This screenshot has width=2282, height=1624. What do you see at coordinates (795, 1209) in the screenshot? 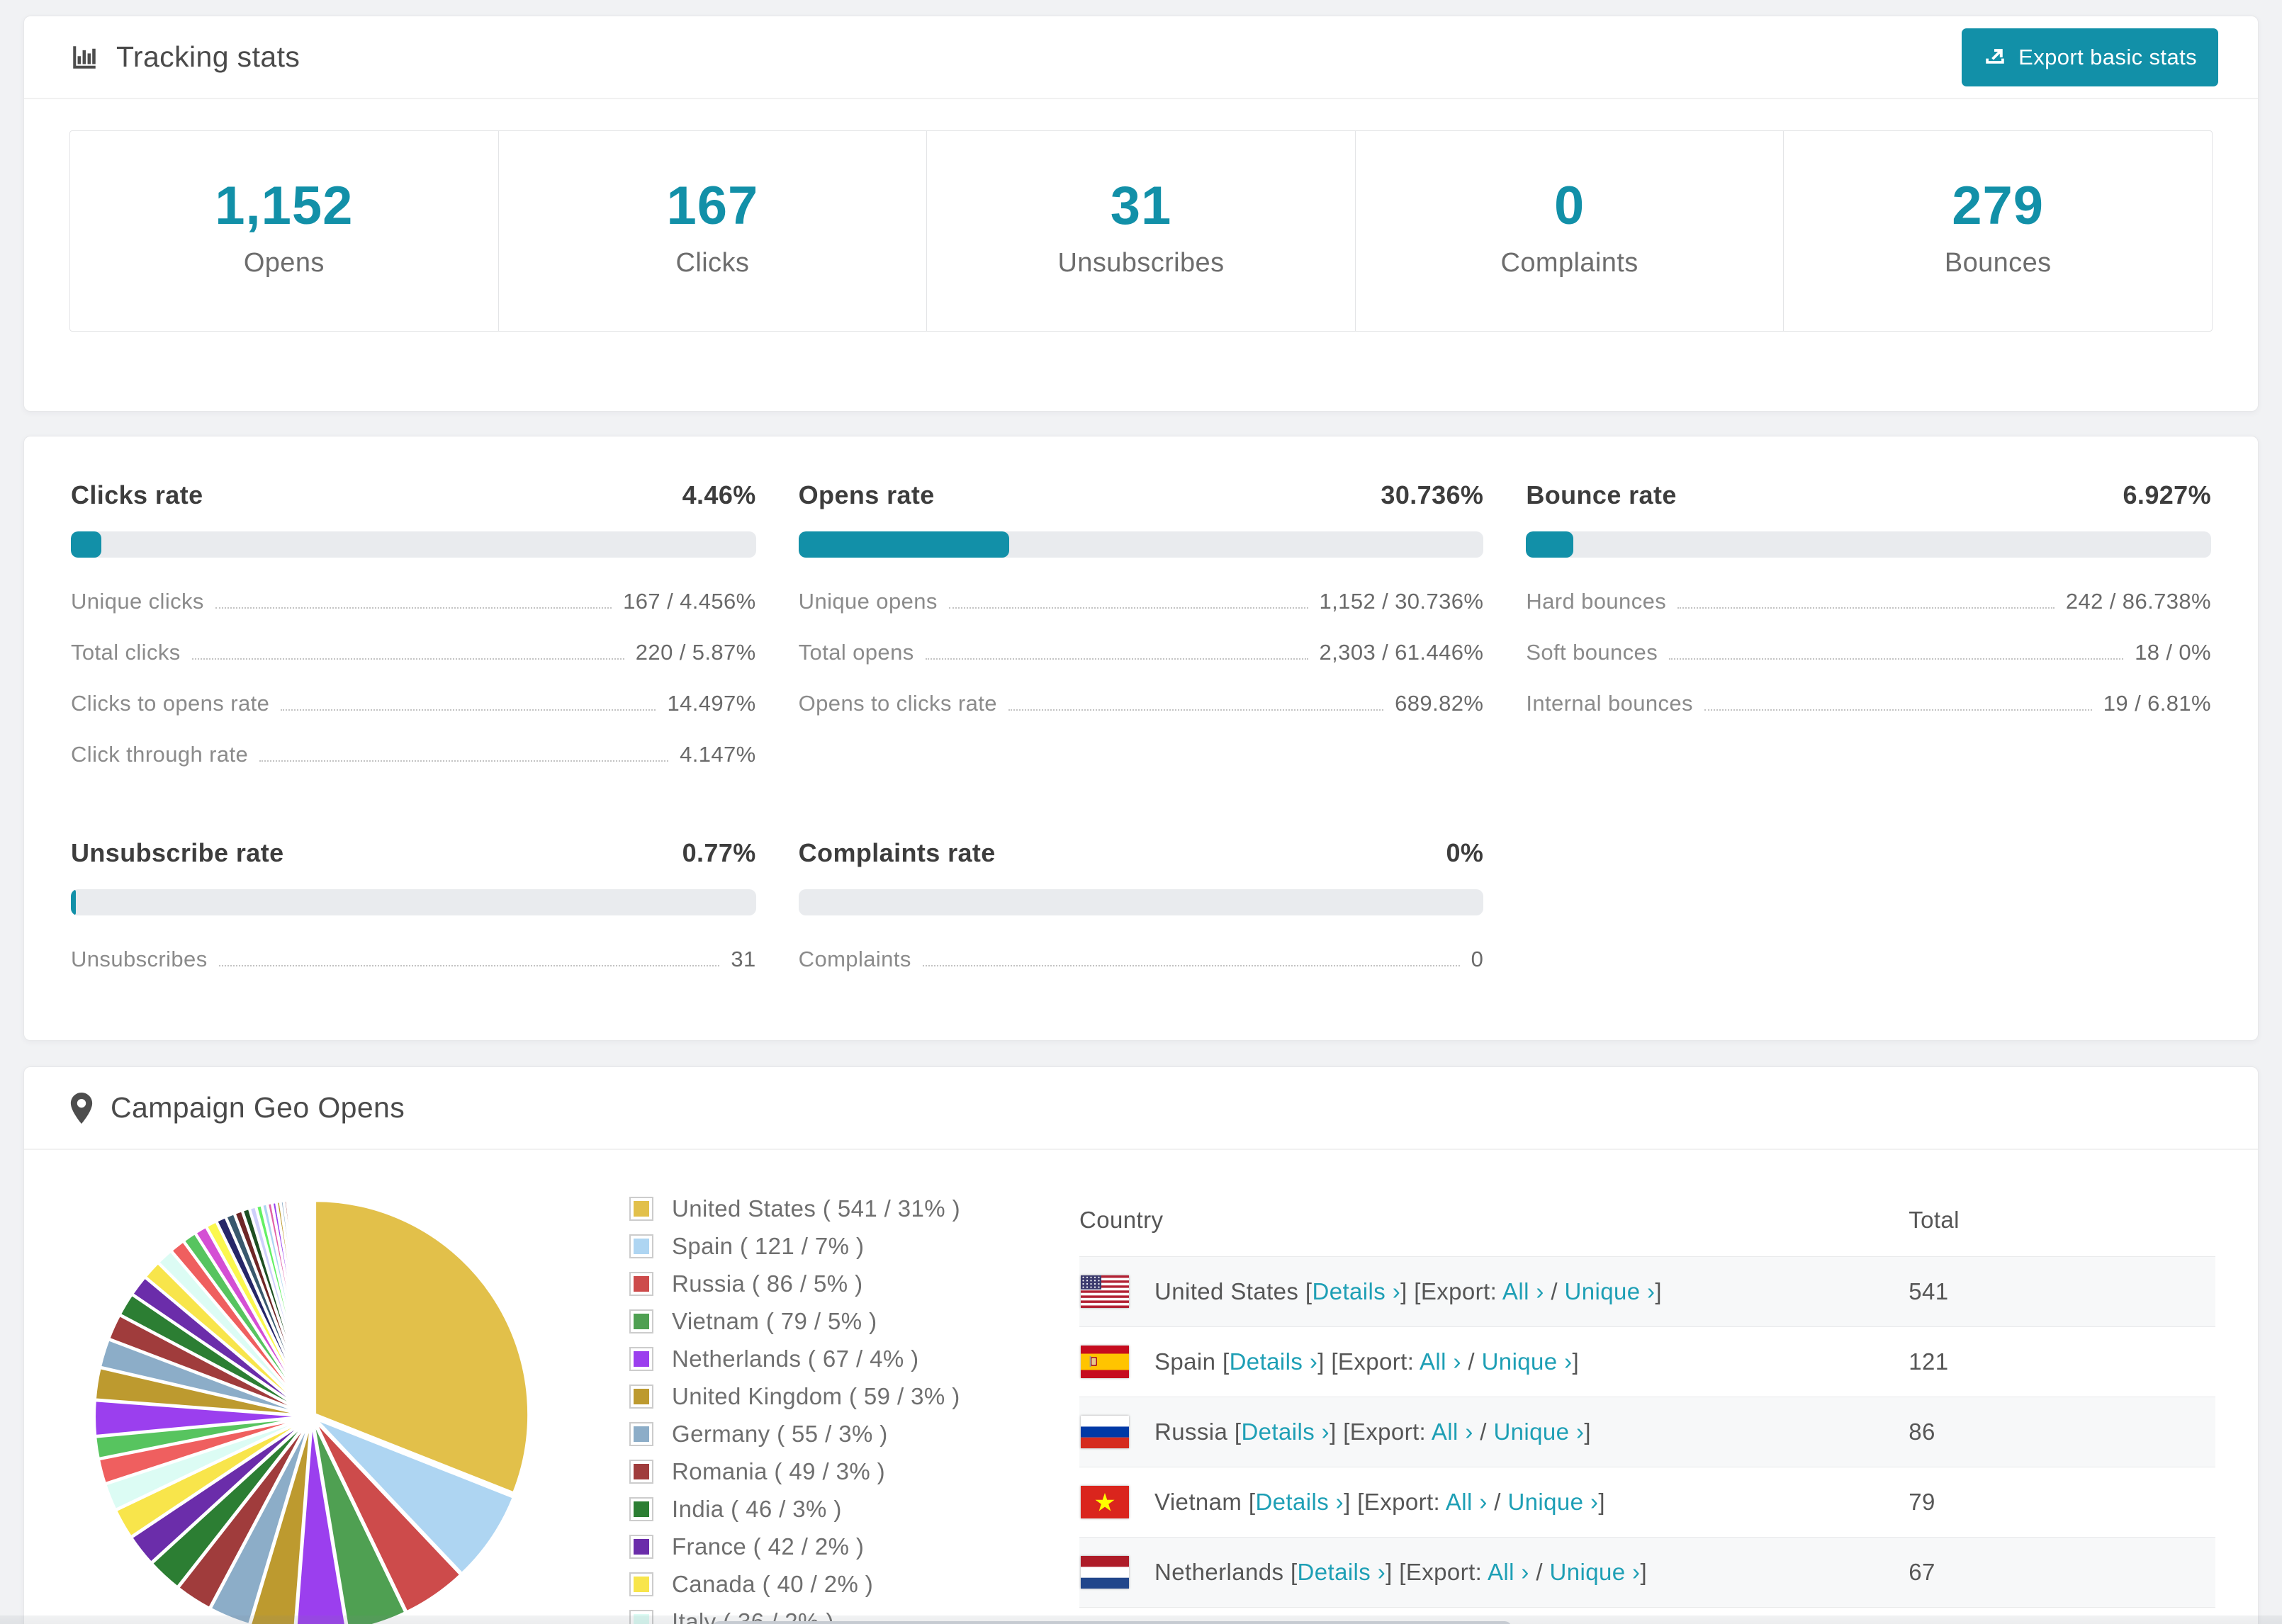
I see `legend-item-united-states: United States ( 541 / 31% )` at bounding box center [795, 1209].